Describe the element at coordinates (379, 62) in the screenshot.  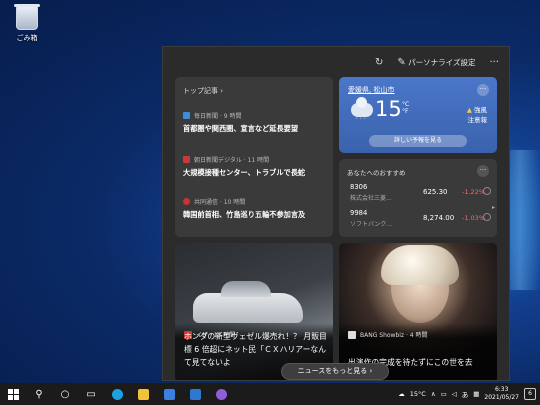
I see `refresh-icon: ↻` at that location.